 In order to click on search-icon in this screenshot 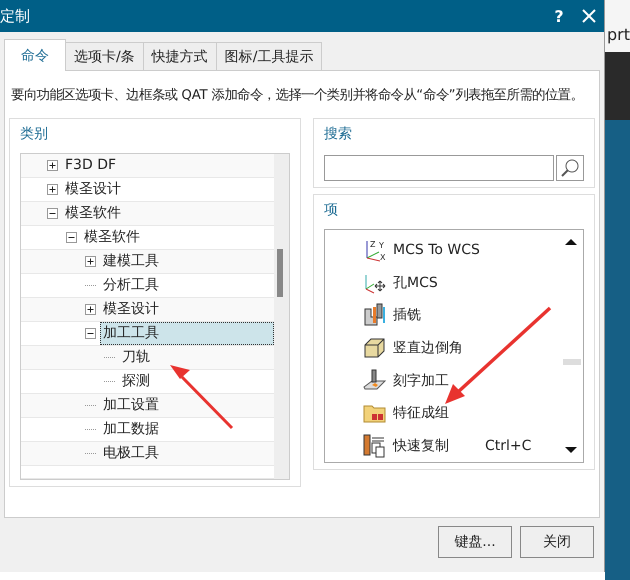, I will do `click(570, 168)`.